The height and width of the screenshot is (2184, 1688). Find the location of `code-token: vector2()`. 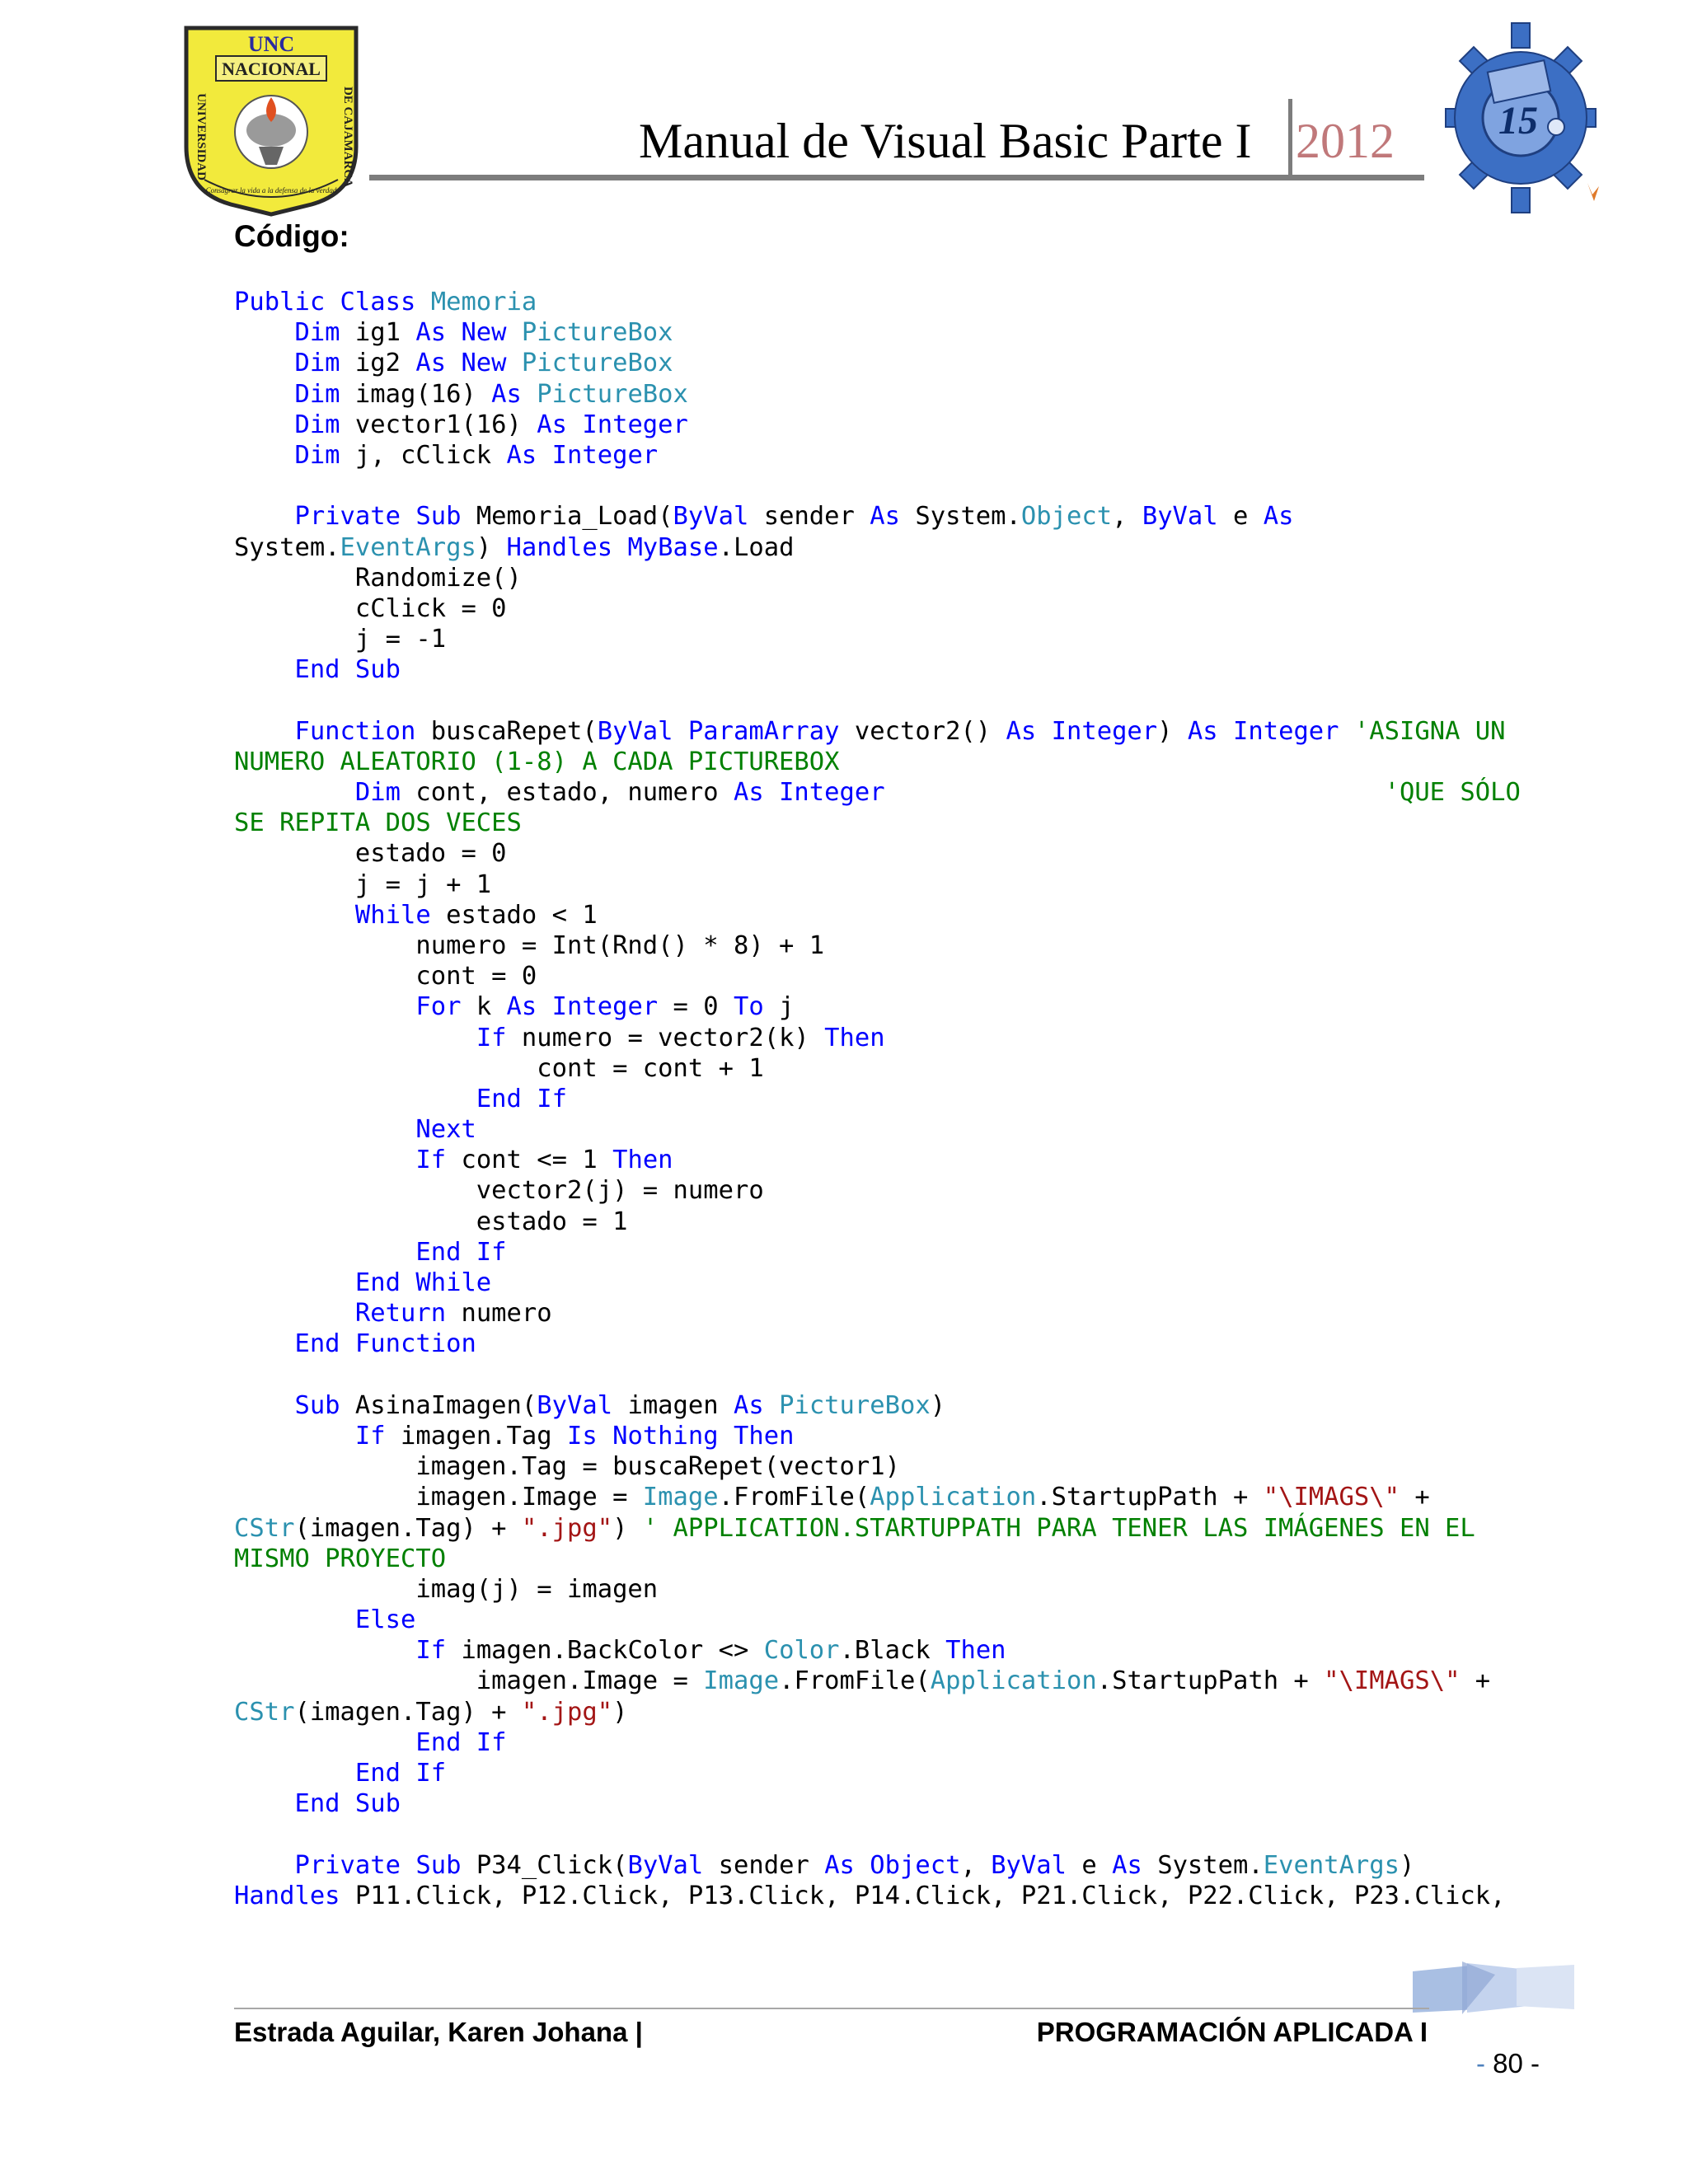

code-token: vector2() is located at coordinates (930, 731).